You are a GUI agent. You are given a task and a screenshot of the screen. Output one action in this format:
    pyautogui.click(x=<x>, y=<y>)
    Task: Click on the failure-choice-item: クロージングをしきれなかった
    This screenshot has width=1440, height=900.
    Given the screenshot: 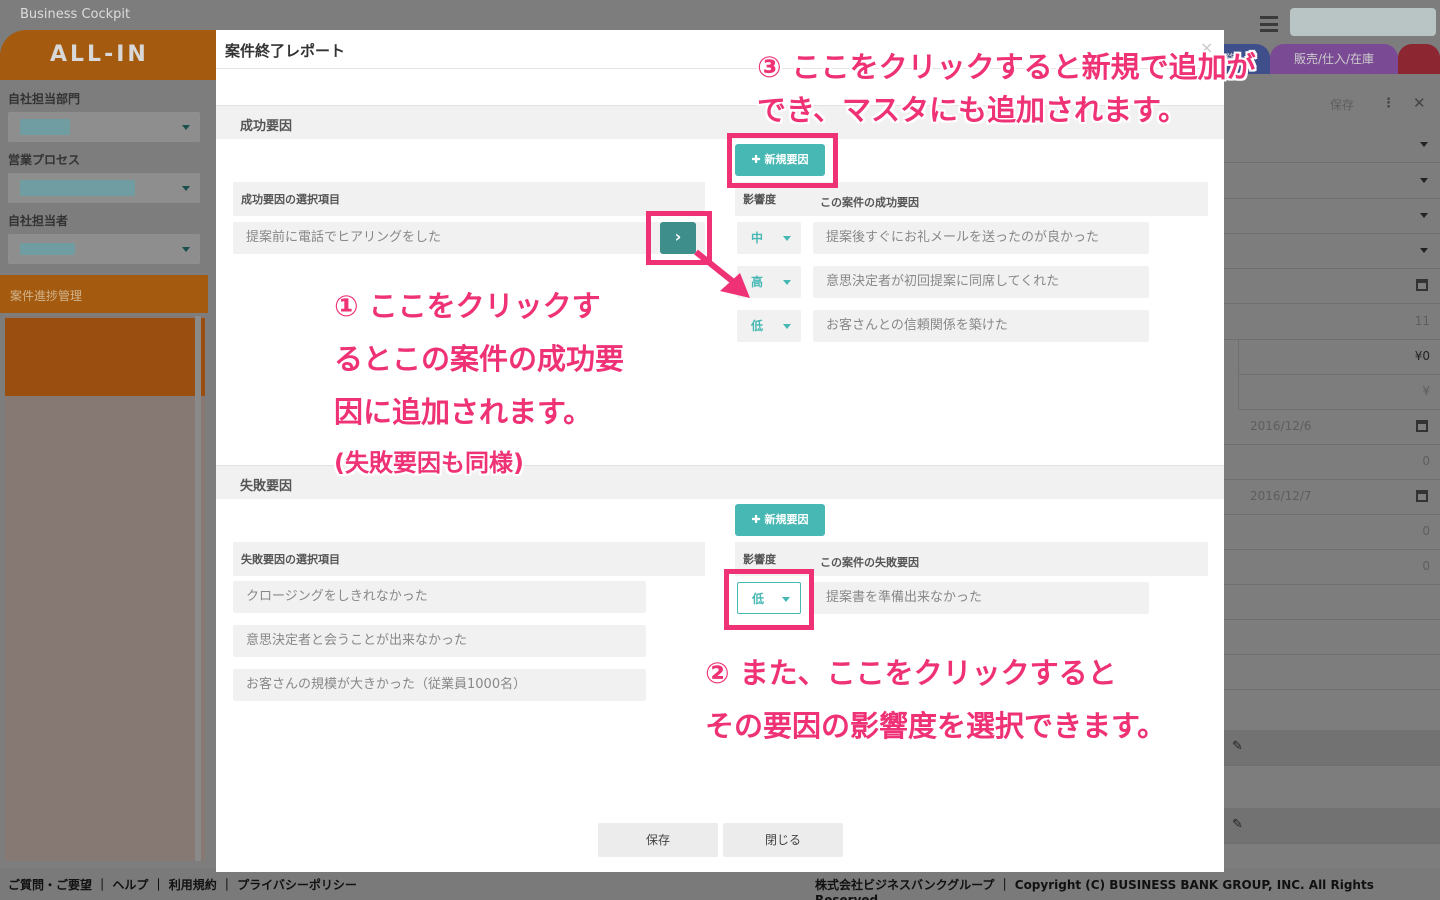 What is the action you would take?
    pyautogui.click(x=439, y=597)
    